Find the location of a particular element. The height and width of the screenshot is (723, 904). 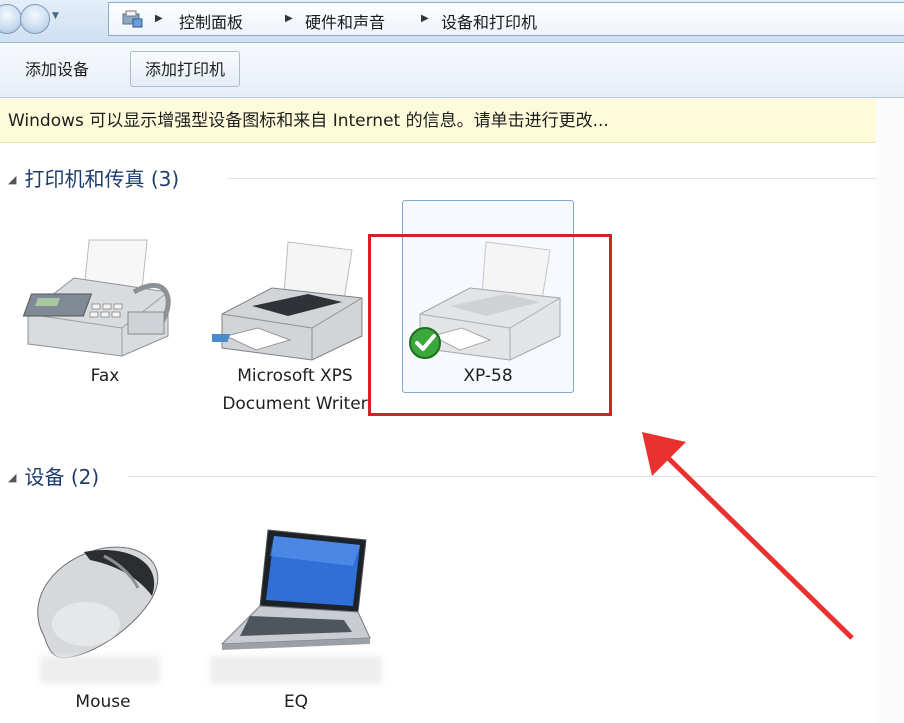

control-panel-icon is located at coordinates (132, 19).